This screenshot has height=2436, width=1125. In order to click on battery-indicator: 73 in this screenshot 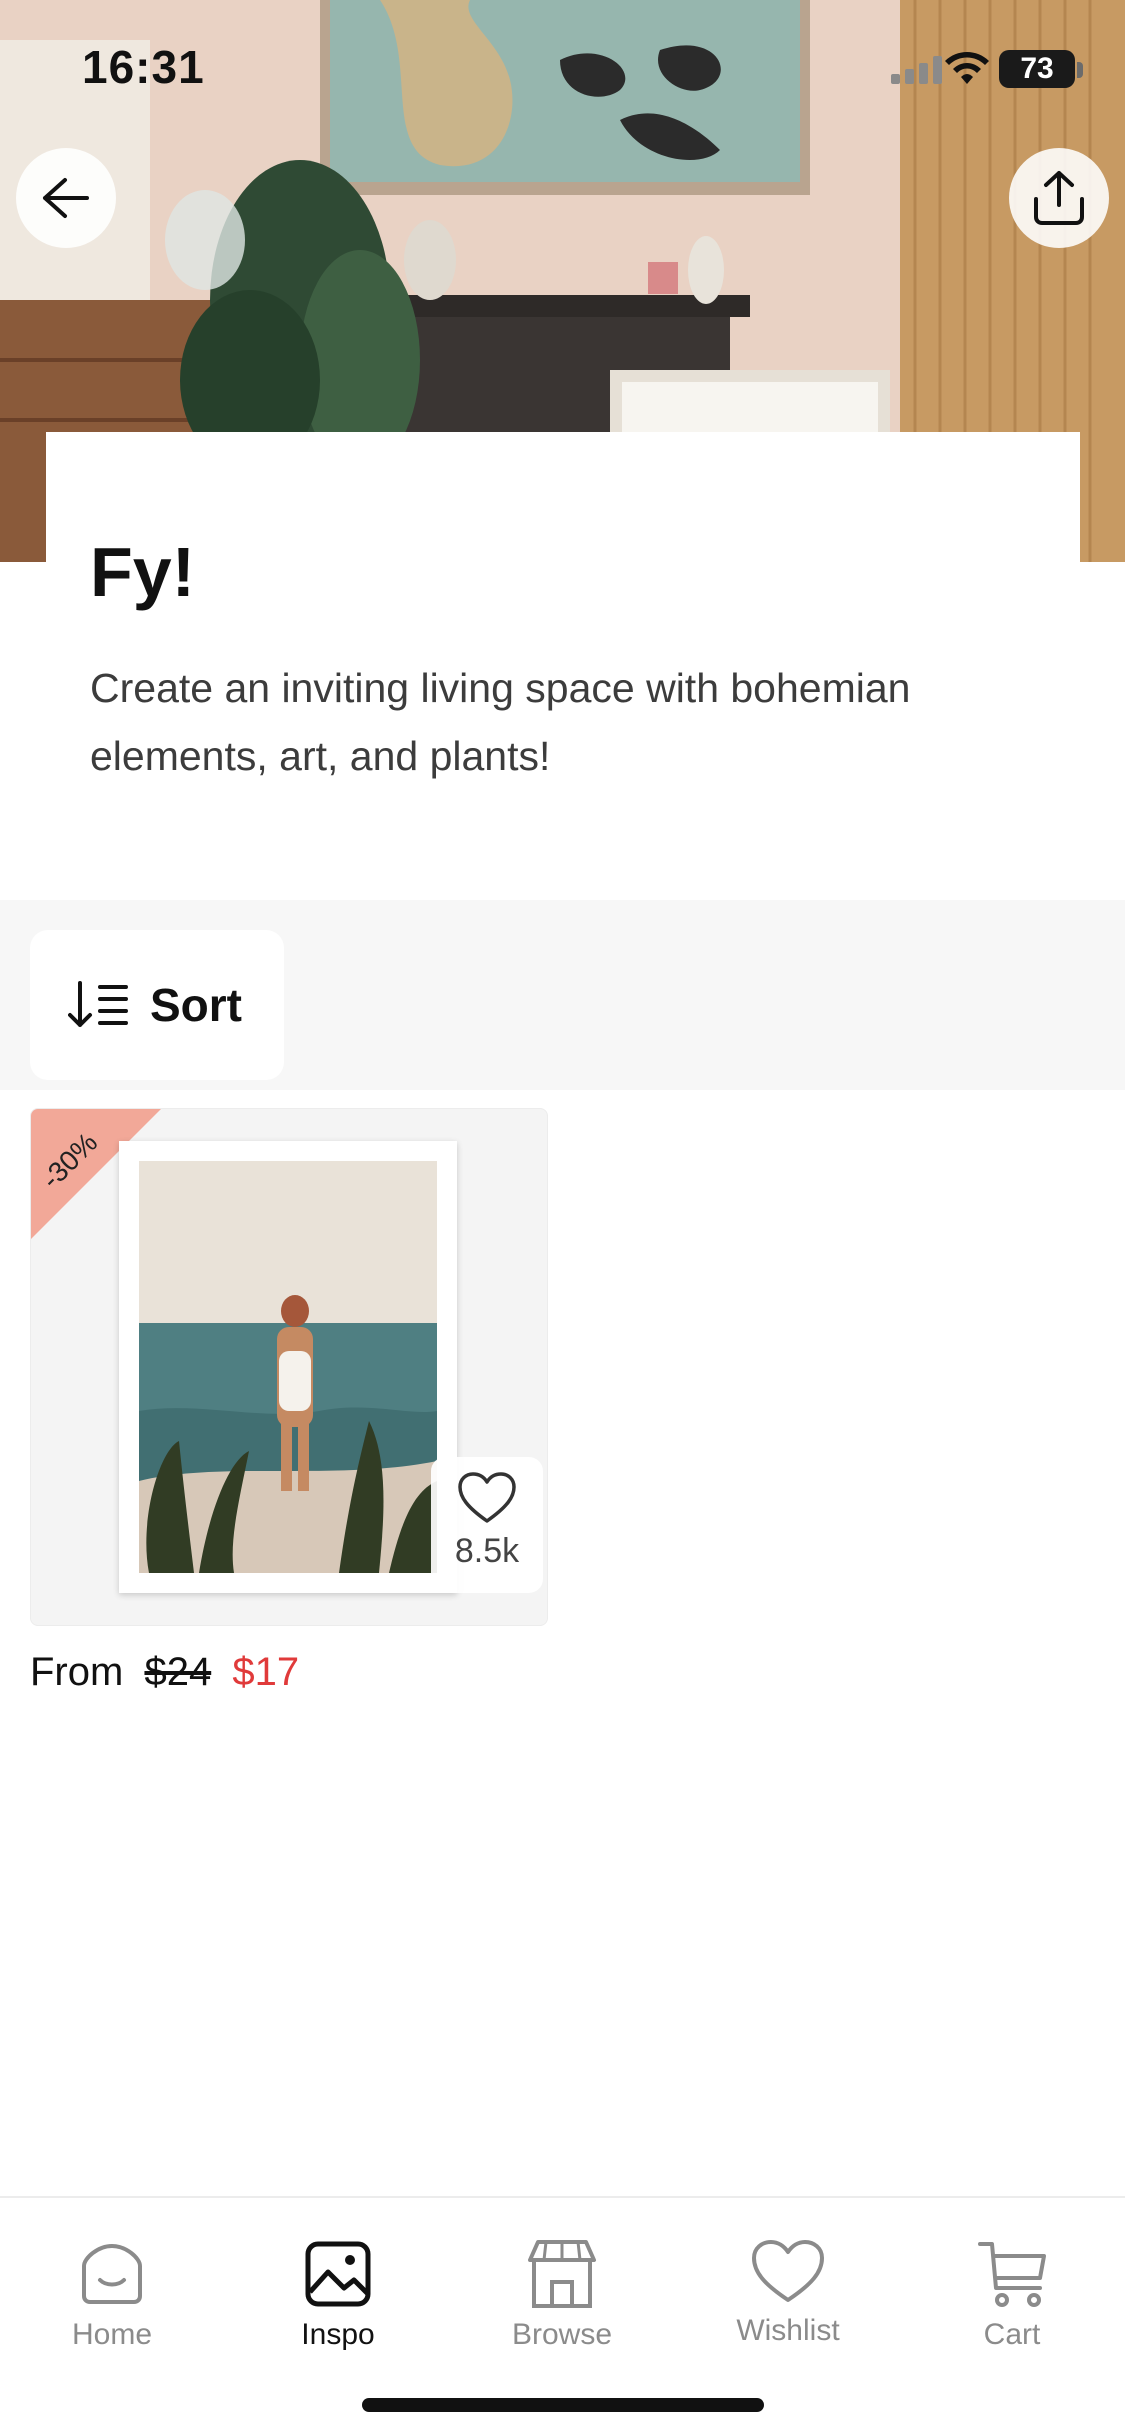, I will do `click(1037, 69)`.